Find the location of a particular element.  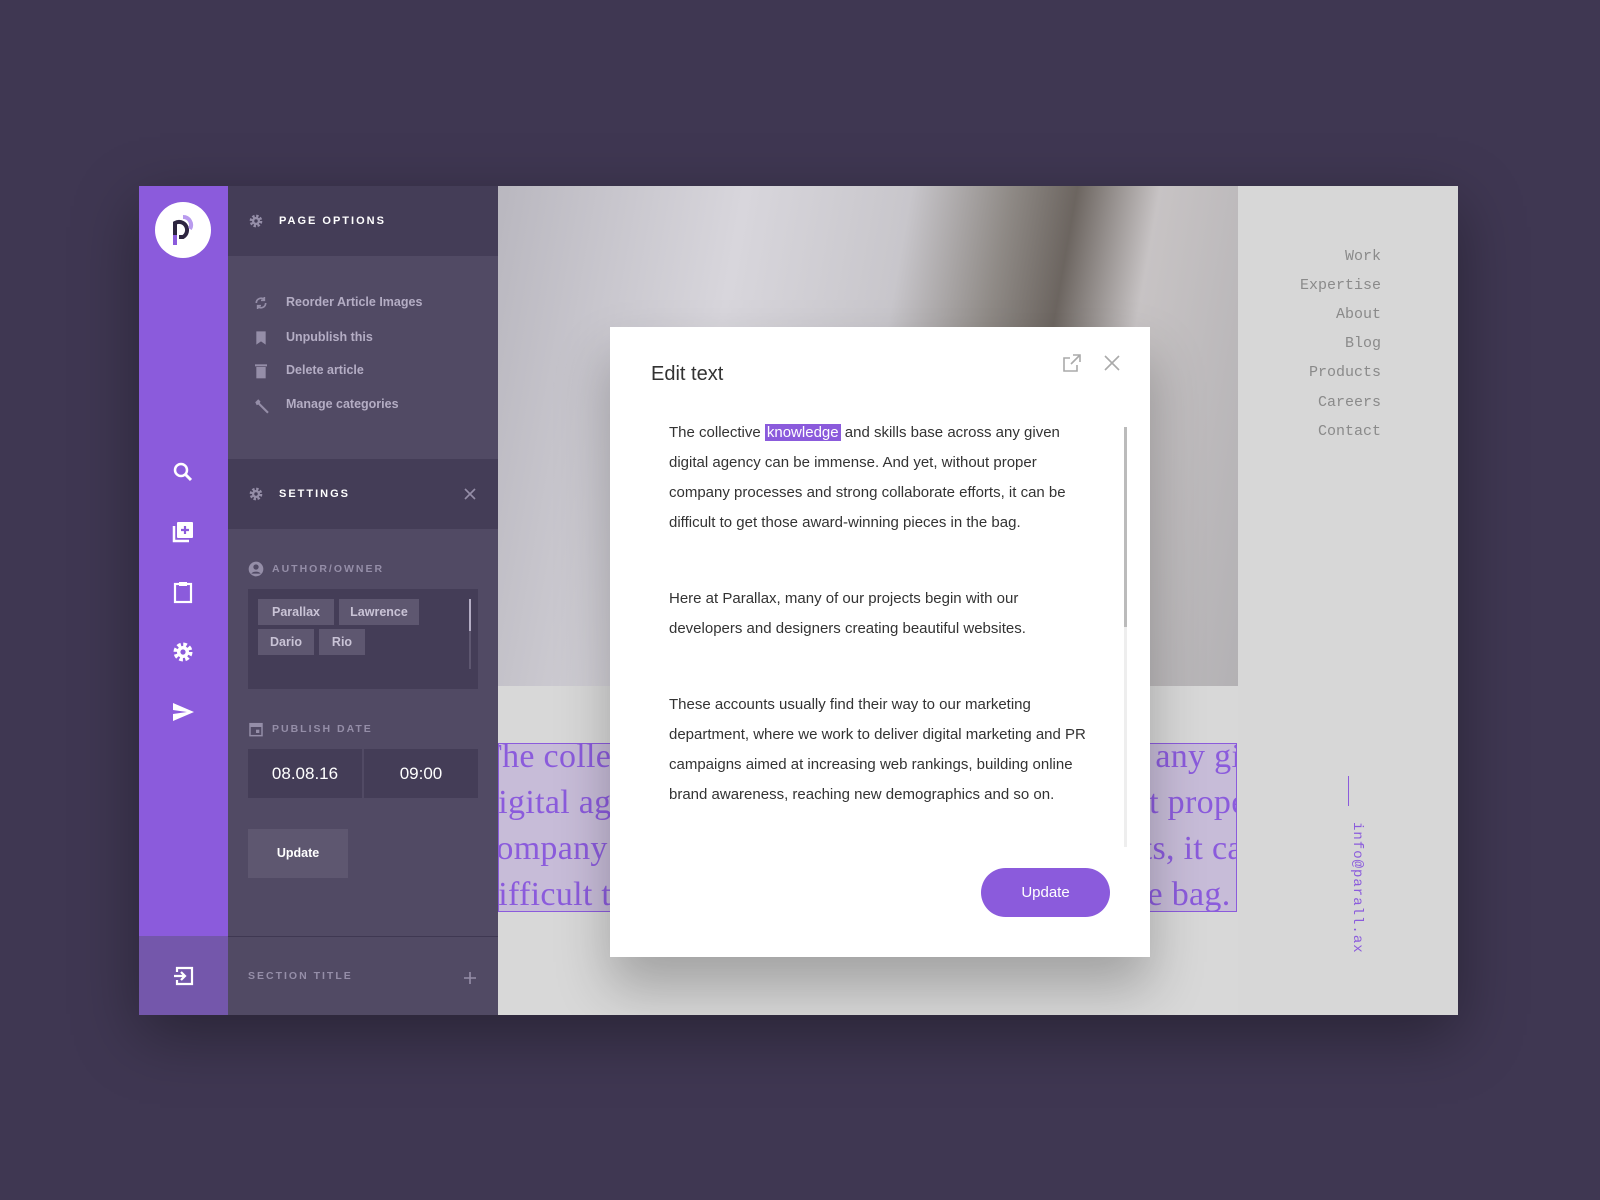

menu-item-label: Manage categories is located at coordinates (342, 404).